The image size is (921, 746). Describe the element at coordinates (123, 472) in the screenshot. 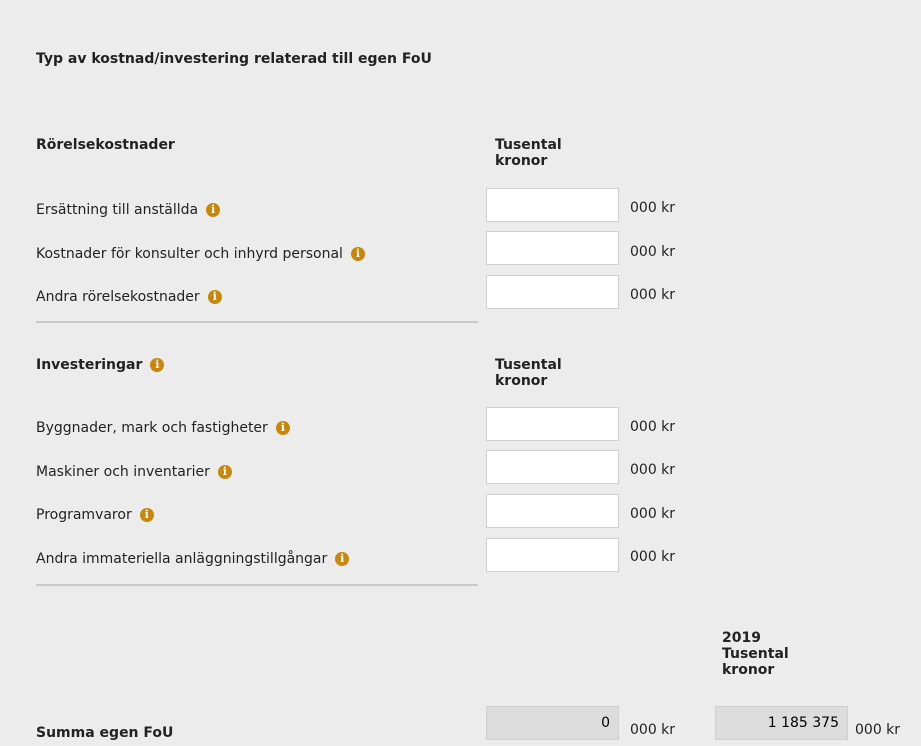

I see `label-text: Maskiner och inventarier` at that location.